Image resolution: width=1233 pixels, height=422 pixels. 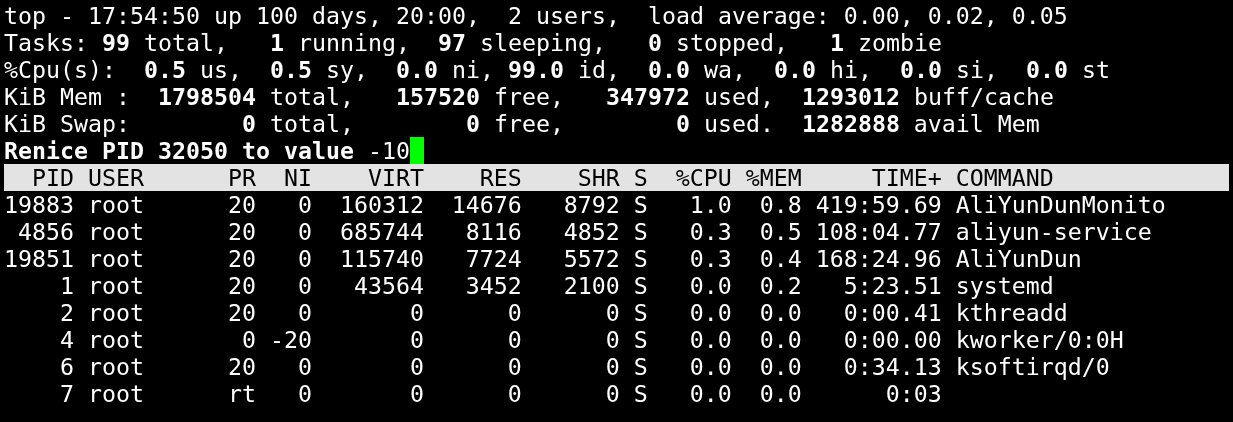 I want to click on column-header: PID, so click(x=53, y=177).